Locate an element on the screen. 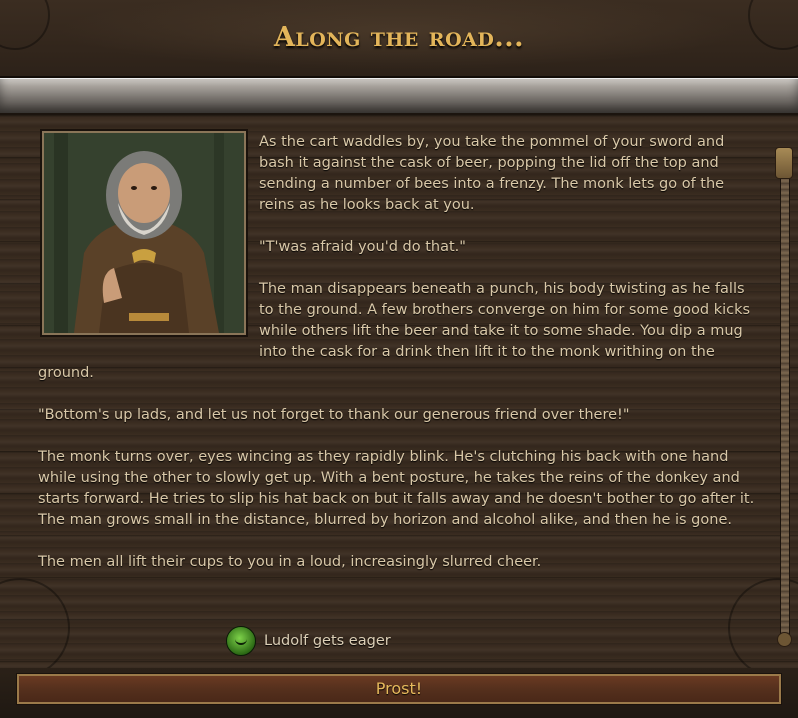 Image resolution: width=798 pixels, height=718 pixels. ornament-bottom-left is located at coordinates (35, 628).